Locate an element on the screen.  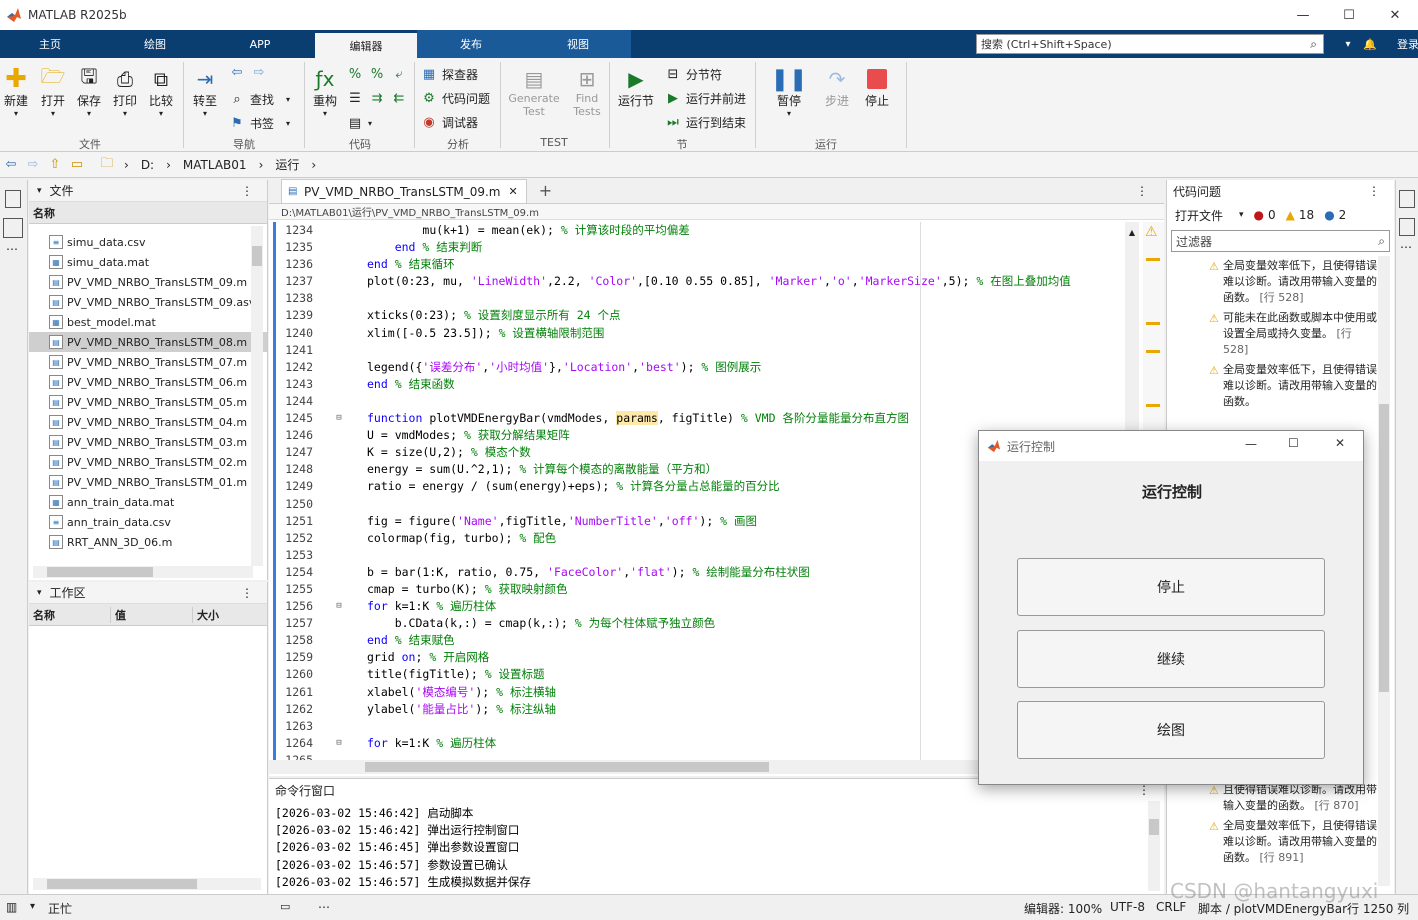
tab-publish: 发布 is located at coordinates (471, 44).